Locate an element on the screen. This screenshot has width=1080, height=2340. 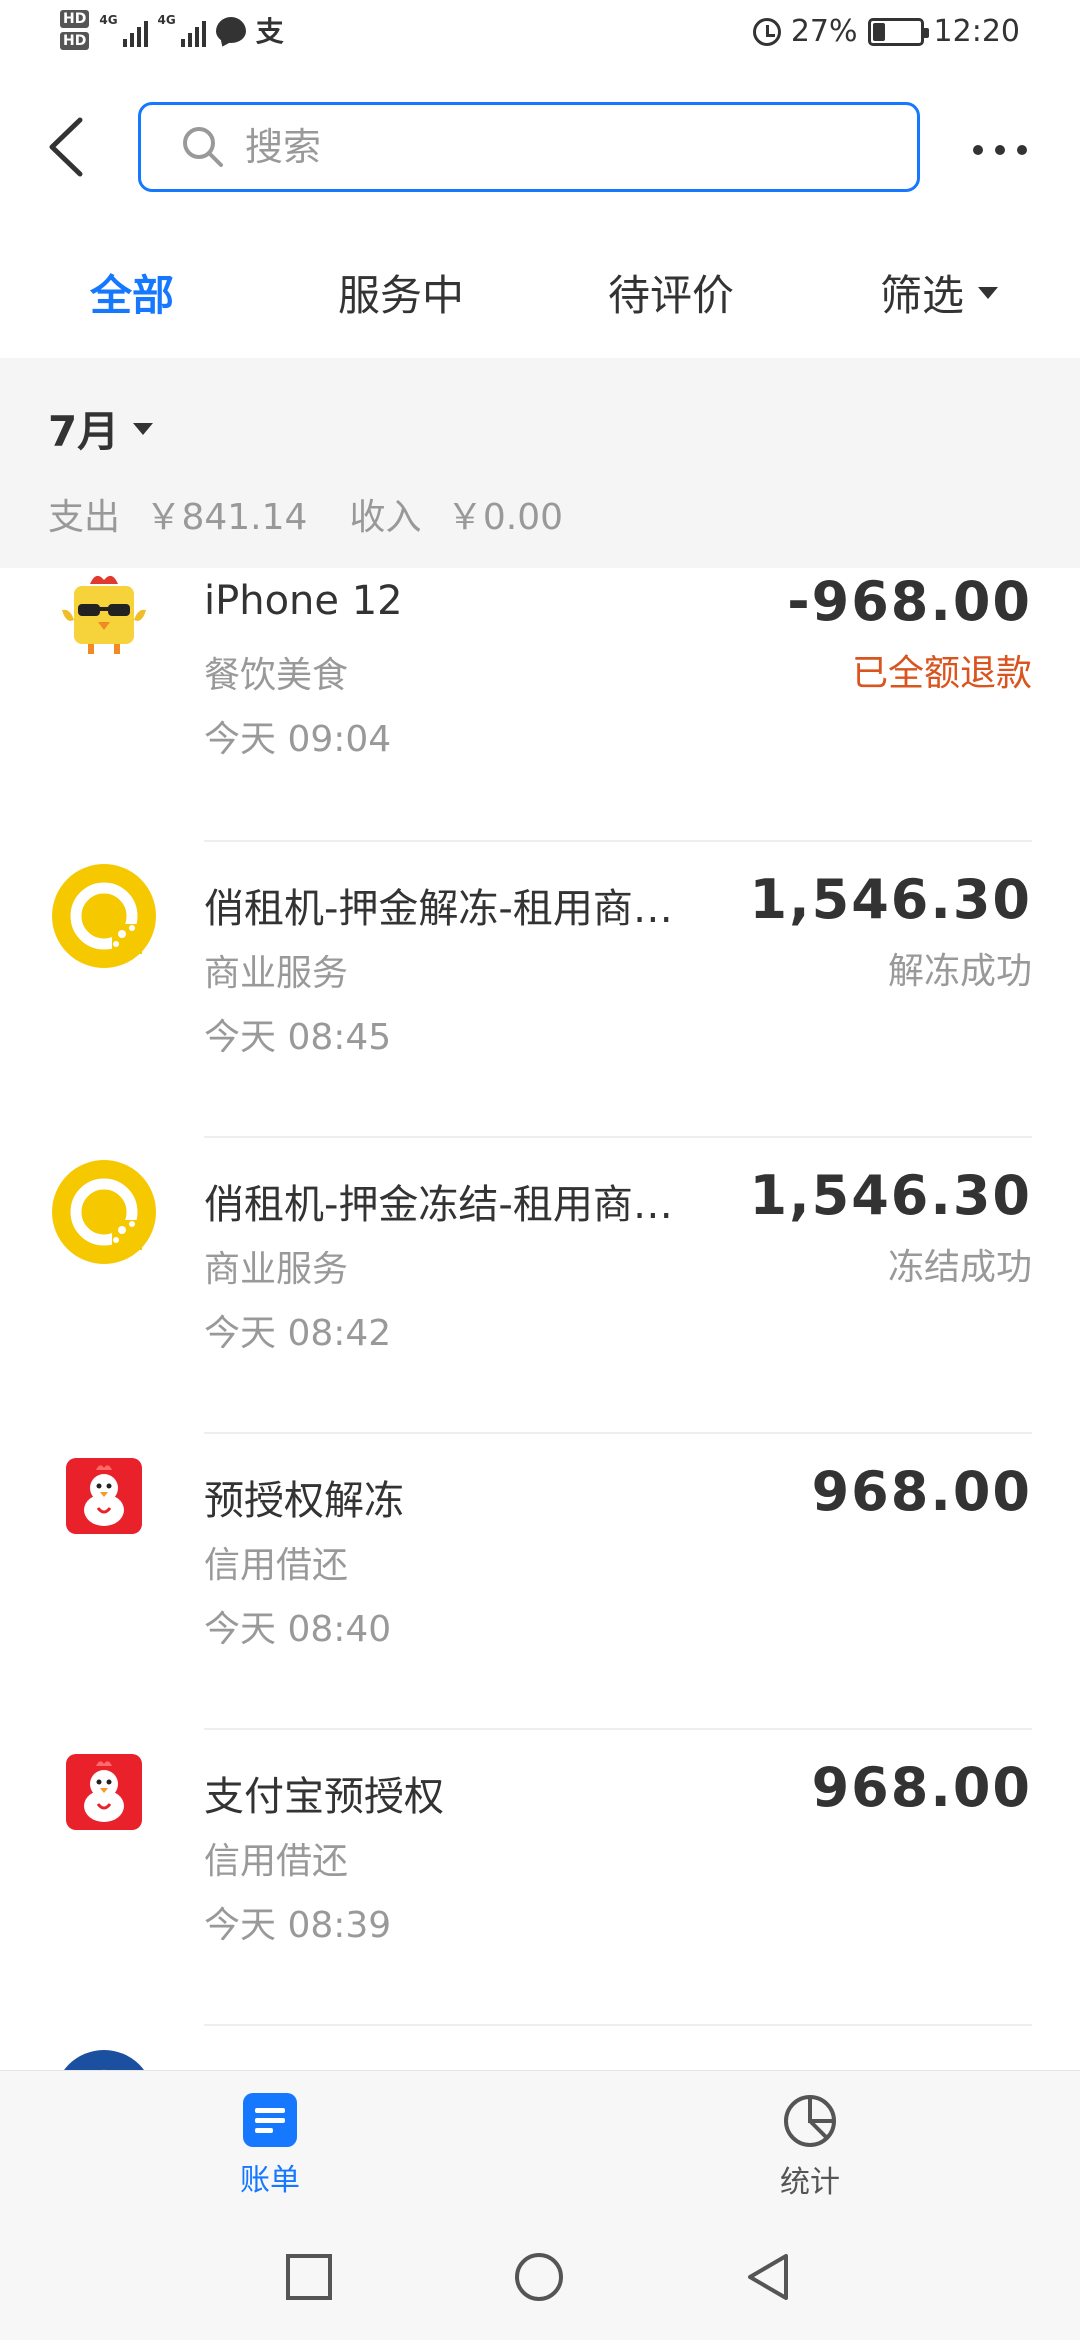
expense-total: 支出 ￥841.14 is located at coordinates (177, 514).